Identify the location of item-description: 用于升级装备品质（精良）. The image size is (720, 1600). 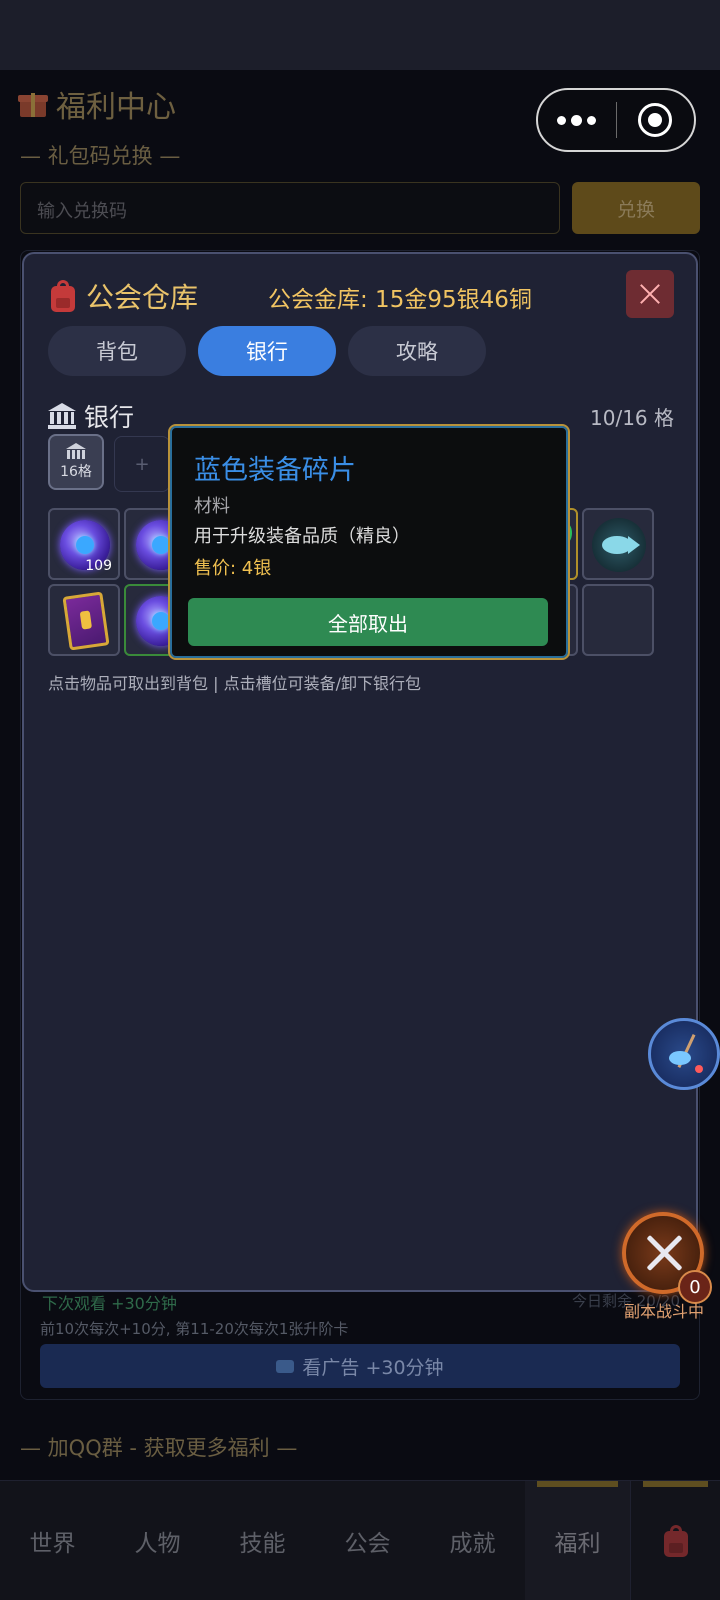
(302, 536).